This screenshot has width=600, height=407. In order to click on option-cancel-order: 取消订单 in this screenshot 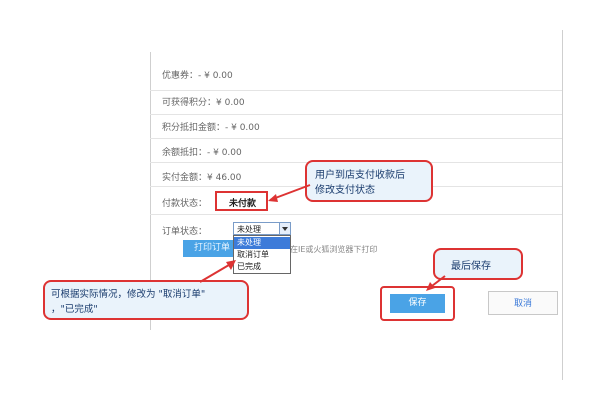, I will do `click(262, 255)`.